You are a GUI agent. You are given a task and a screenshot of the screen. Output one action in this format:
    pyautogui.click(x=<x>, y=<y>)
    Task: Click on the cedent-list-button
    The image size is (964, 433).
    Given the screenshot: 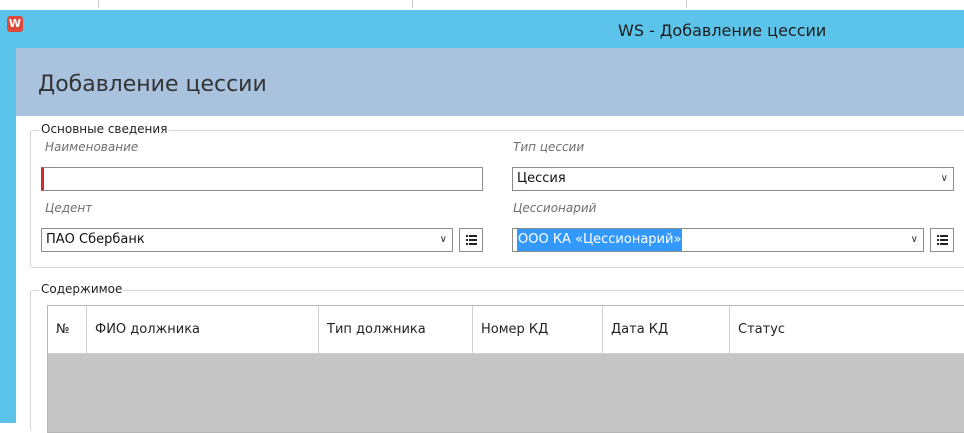 What is the action you would take?
    pyautogui.click(x=471, y=240)
    